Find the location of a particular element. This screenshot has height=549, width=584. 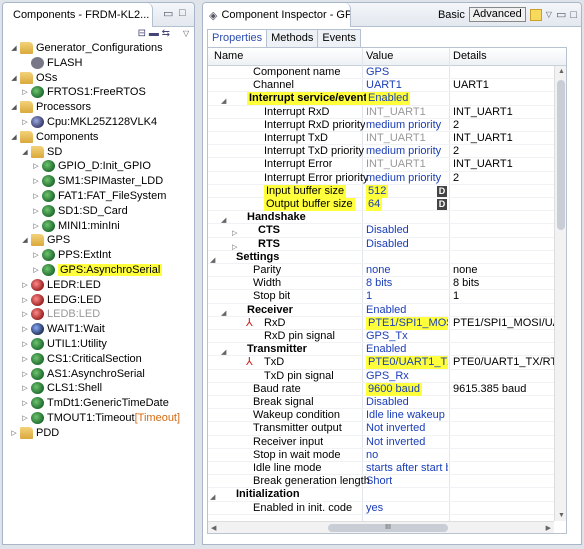

property-value: 8 bits is located at coordinates (379, 283).